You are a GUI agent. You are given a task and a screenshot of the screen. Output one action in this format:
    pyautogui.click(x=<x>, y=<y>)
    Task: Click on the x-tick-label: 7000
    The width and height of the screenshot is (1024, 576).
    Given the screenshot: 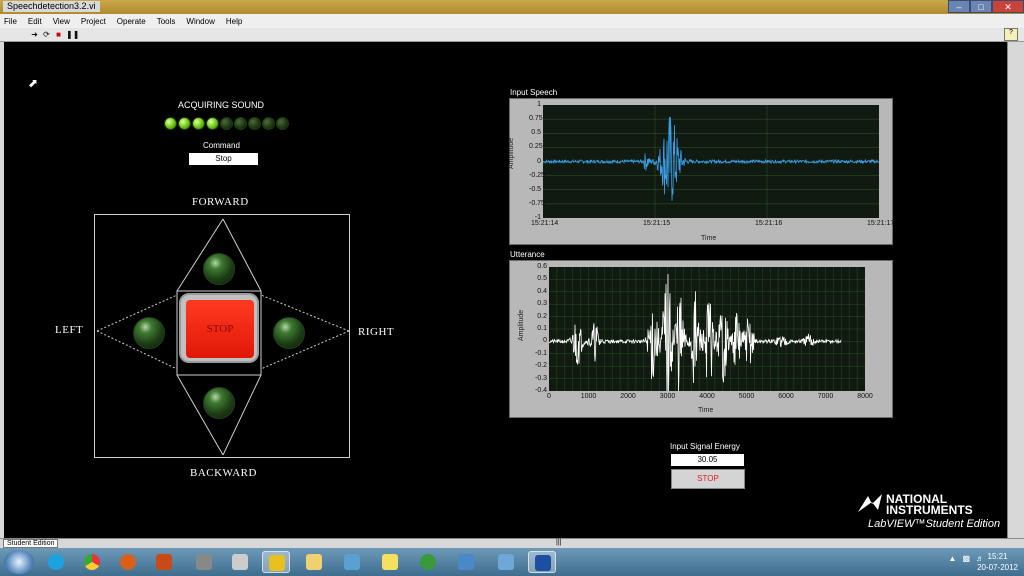 What is the action you would take?
    pyautogui.click(x=825, y=396)
    